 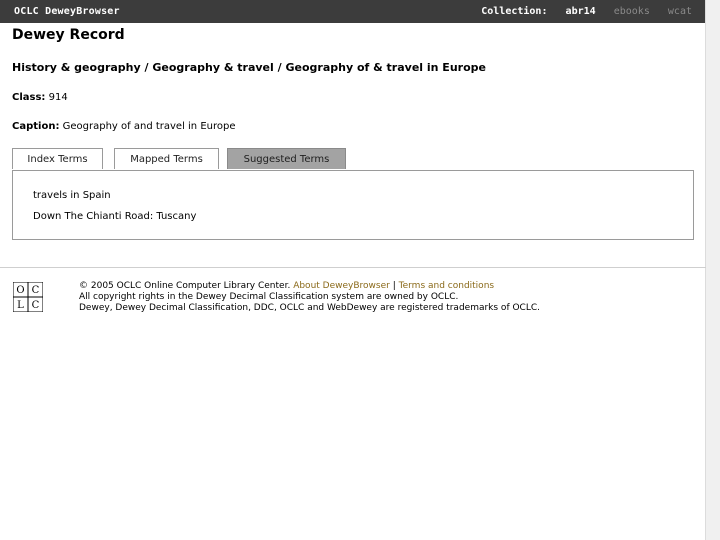 What do you see at coordinates (353, 267) in the screenshot?
I see `footer-divider` at bounding box center [353, 267].